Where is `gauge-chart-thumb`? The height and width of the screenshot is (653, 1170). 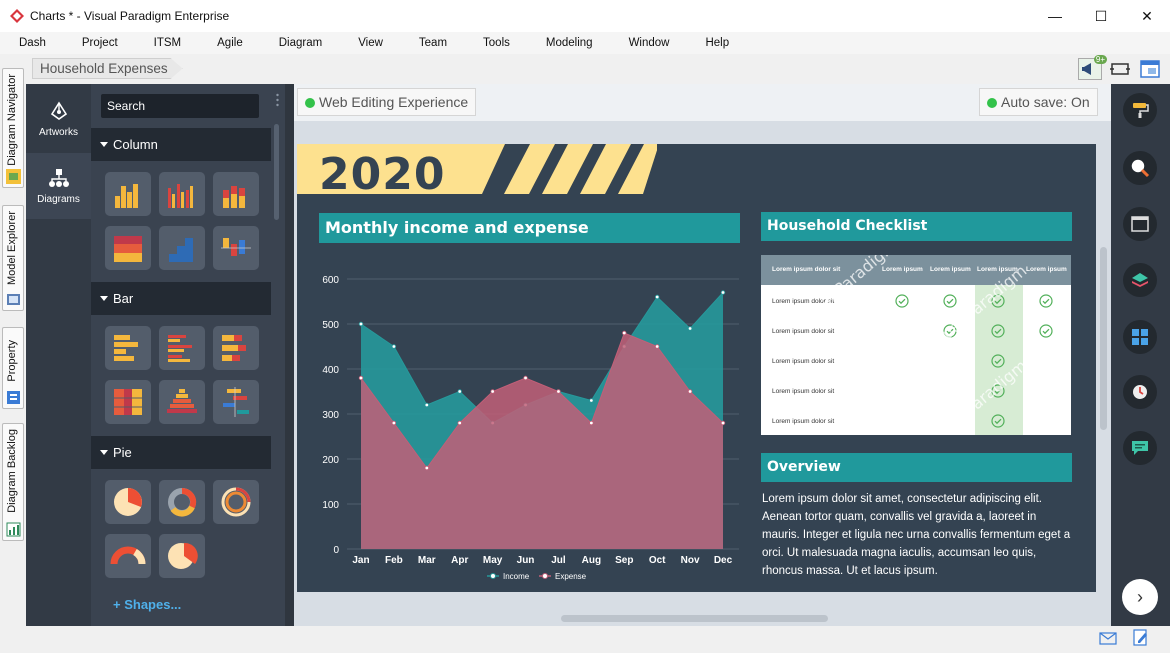
gauge-chart-thumb is located at coordinates (128, 556).